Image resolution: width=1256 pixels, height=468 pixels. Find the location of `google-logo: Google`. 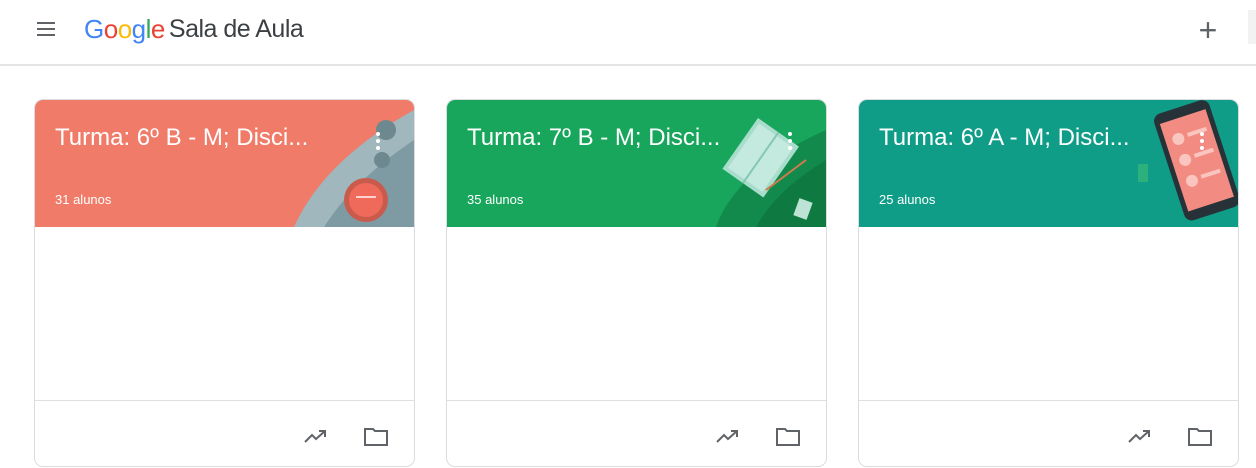

google-logo: Google is located at coordinates (124, 29).